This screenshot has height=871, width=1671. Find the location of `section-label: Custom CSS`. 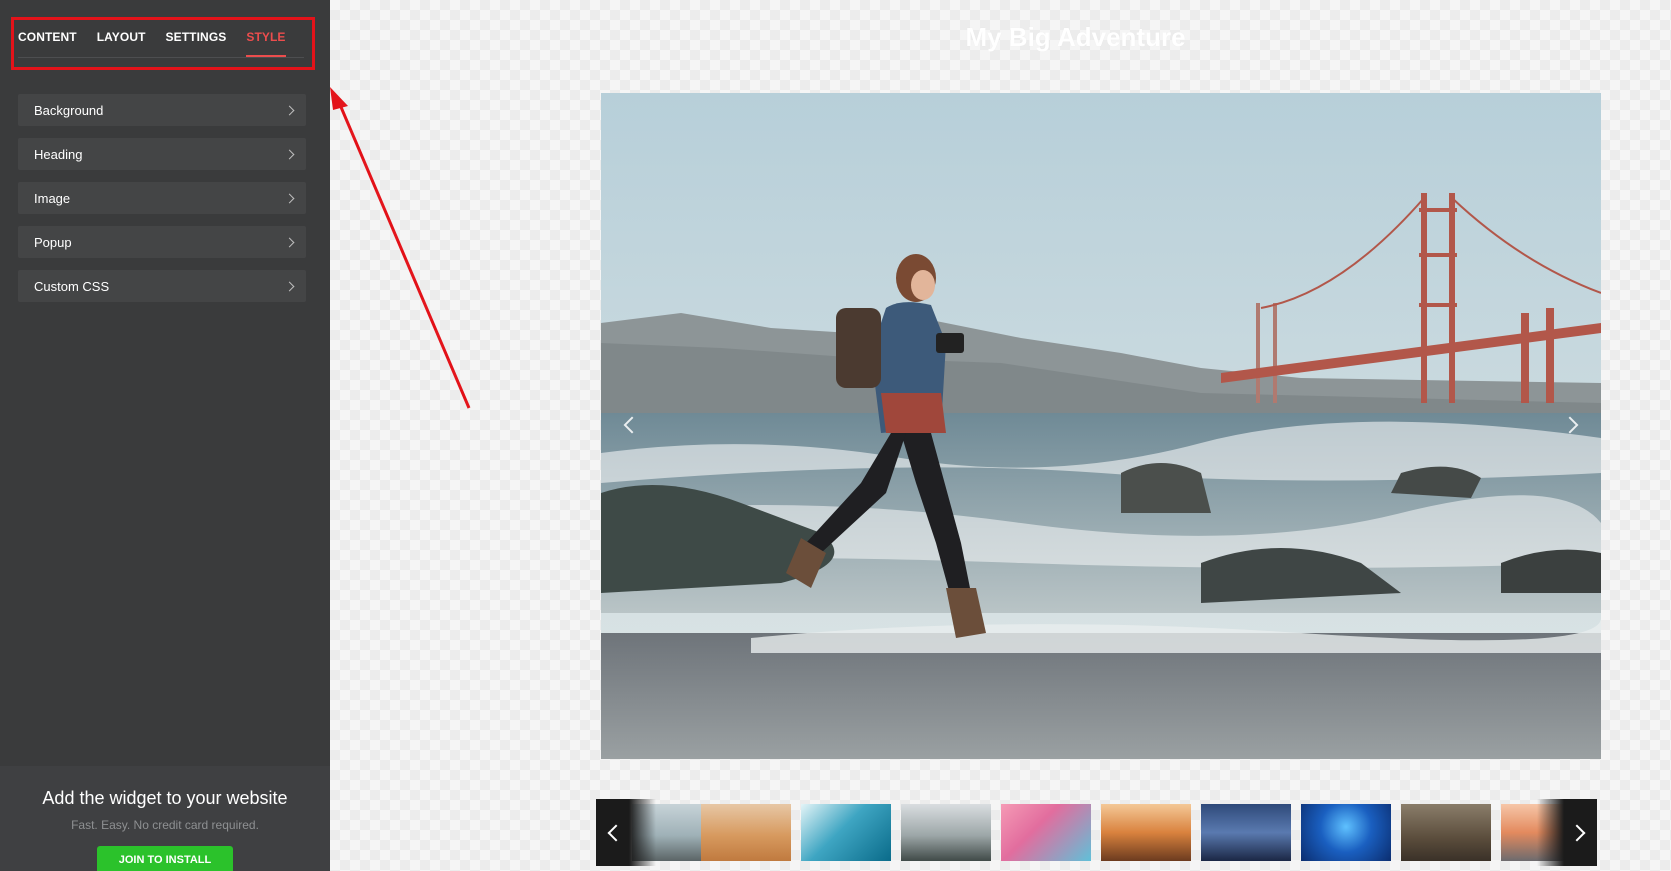

section-label: Custom CSS is located at coordinates (72, 286).